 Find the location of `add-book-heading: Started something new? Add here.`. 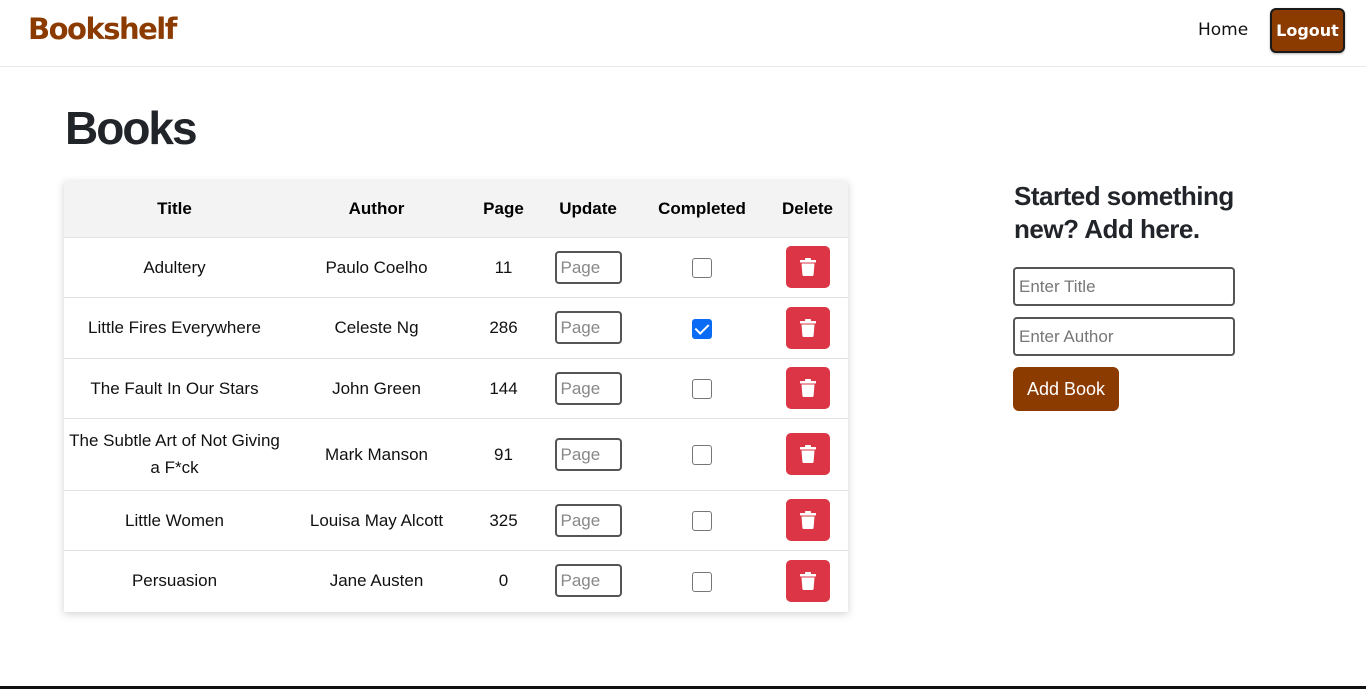

add-book-heading: Started something new? Add here. is located at coordinates (1124, 212).